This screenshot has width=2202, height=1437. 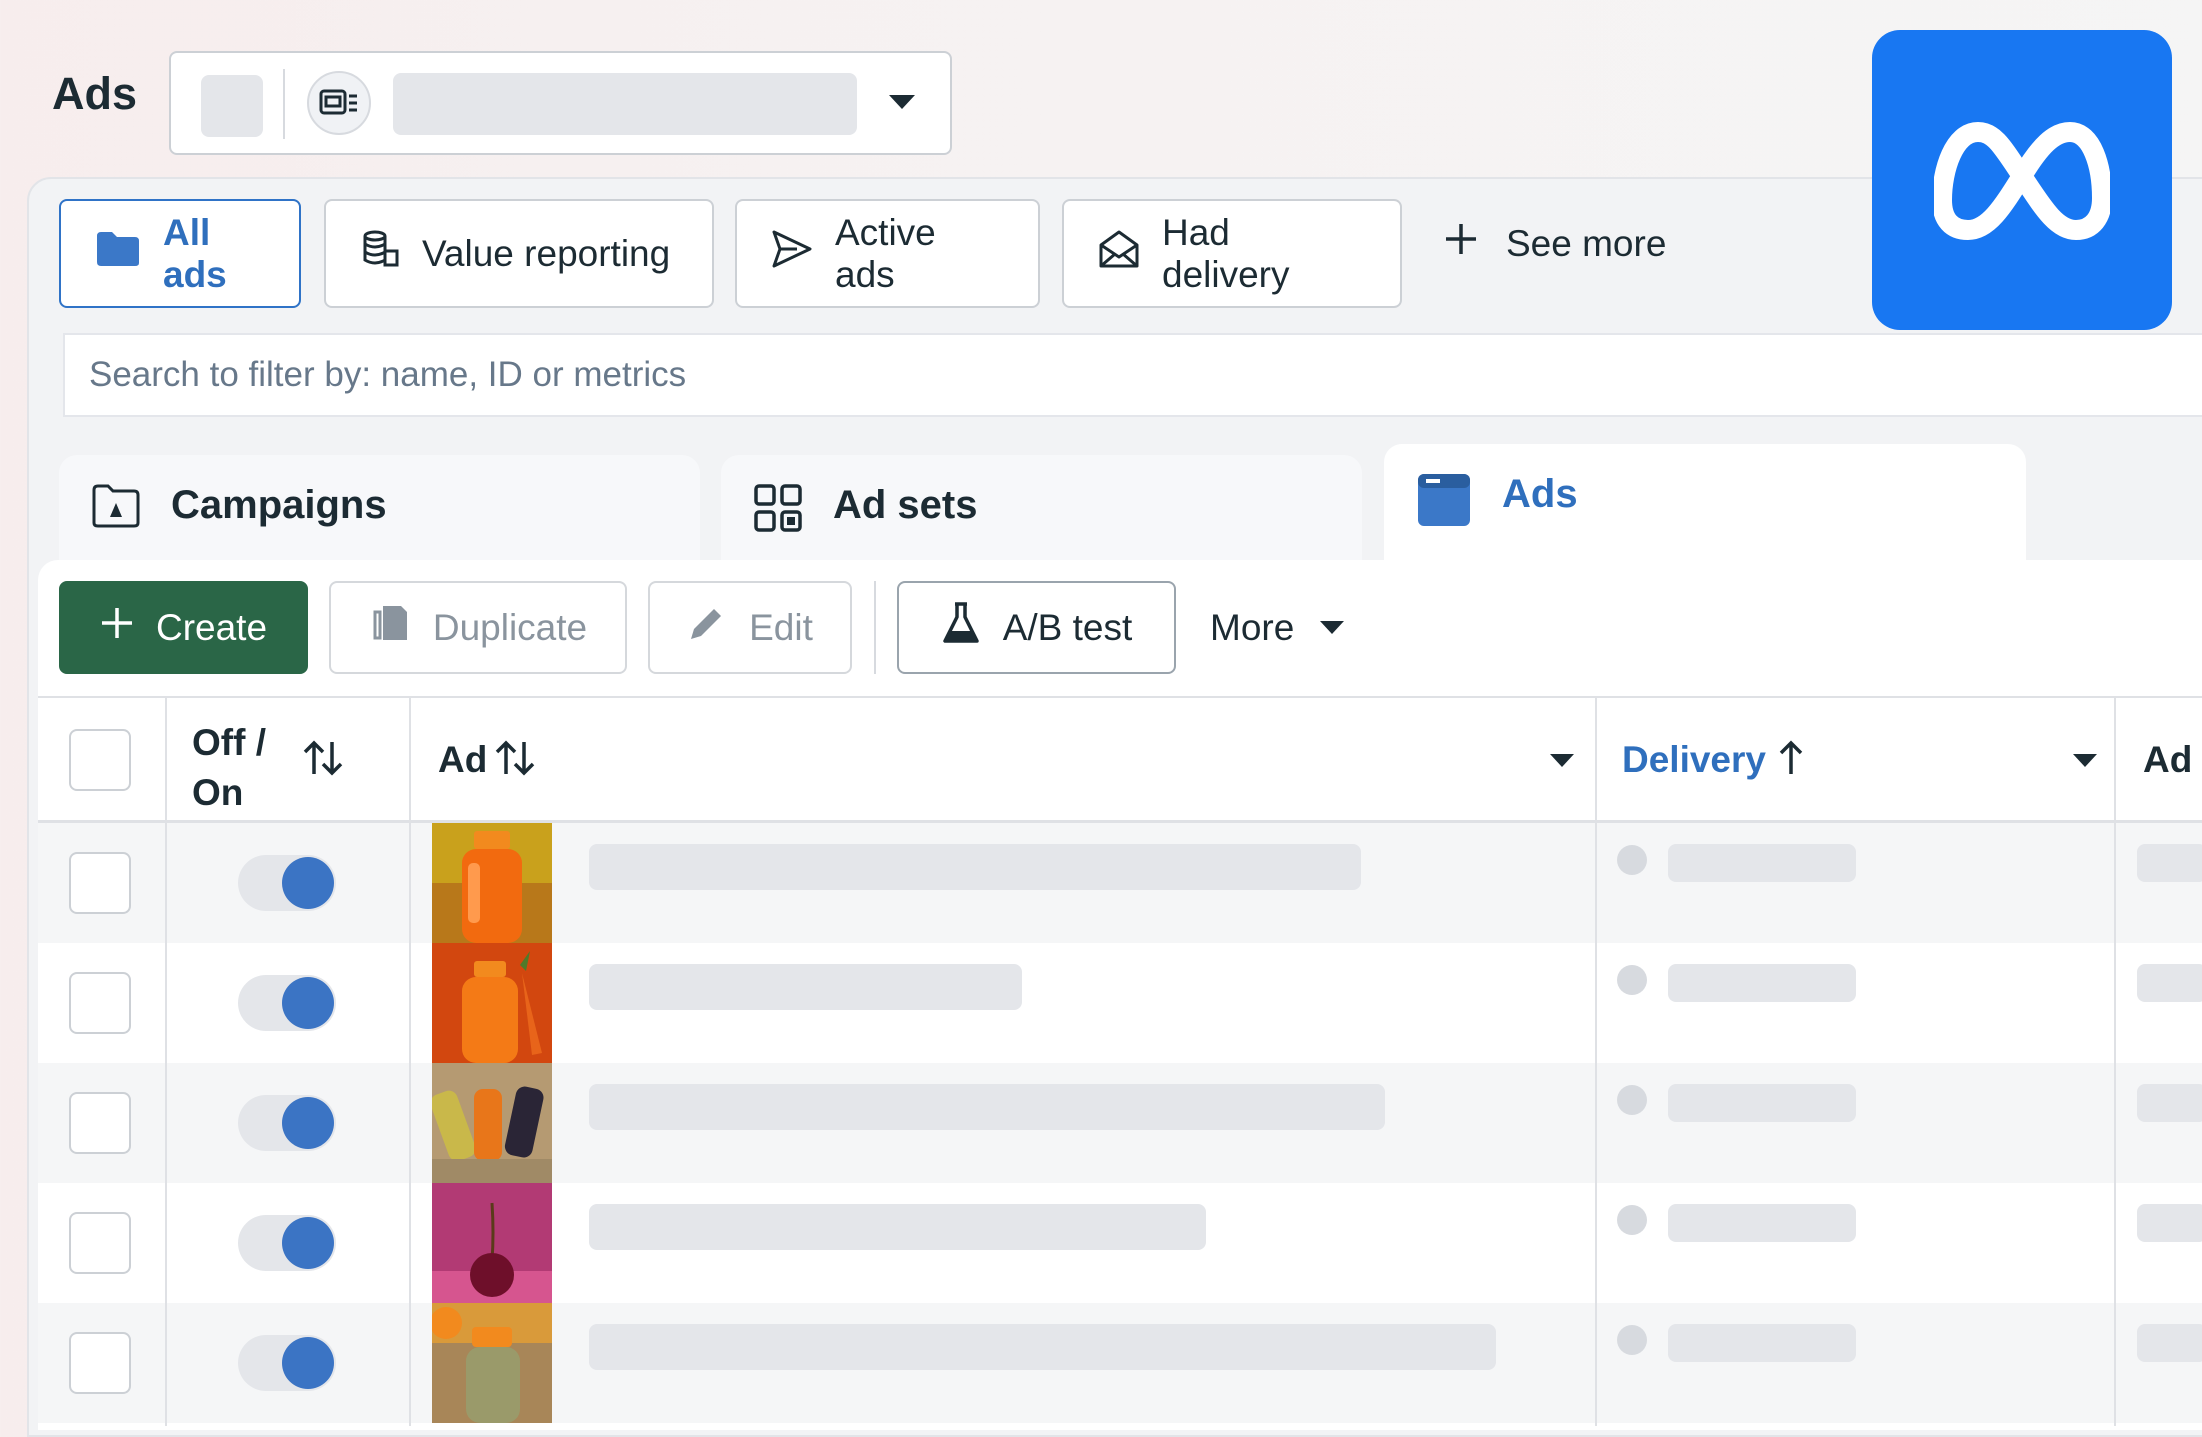 What do you see at coordinates (390, 627) in the screenshot?
I see `duplicate-icon` at bounding box center [390, 627].